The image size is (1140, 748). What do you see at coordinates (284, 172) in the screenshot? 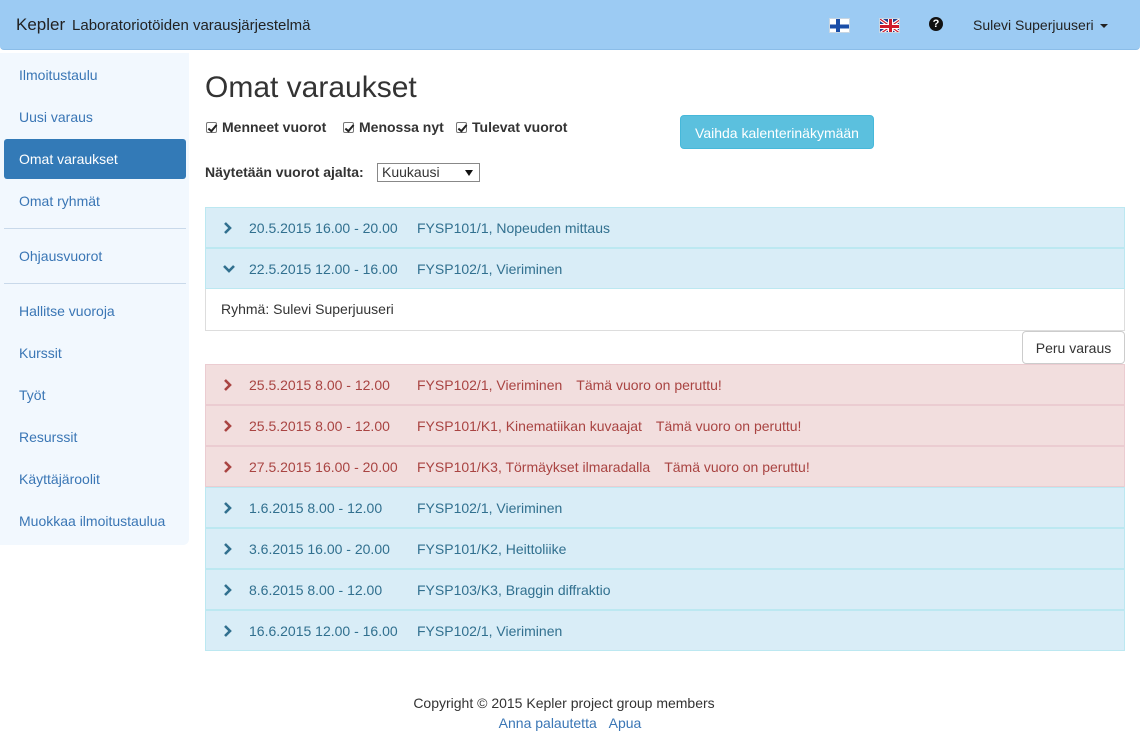
I see `range-label: Näytetään vuorot ajalta:` at bounding box center [284, 172].